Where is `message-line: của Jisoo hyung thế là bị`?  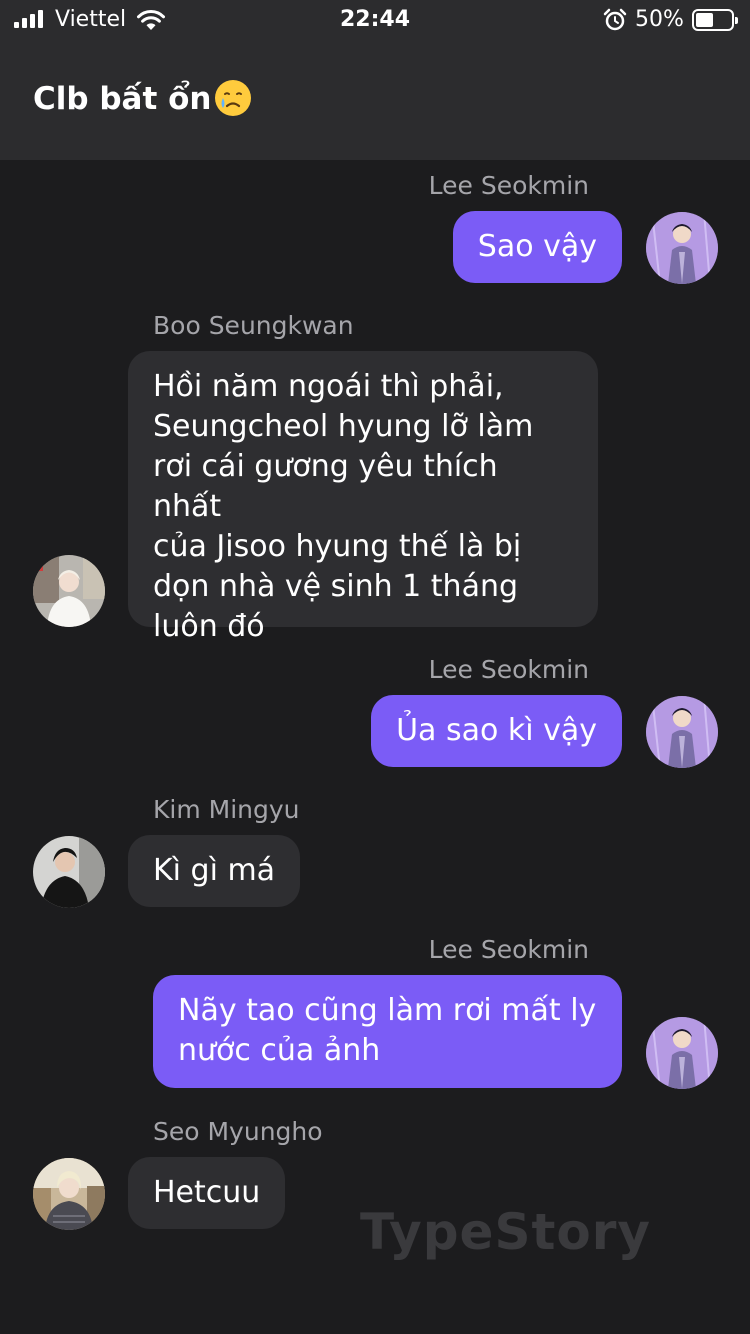 message-line: của Jisoo hyung thế là bị is located at coordinates (337, 546).